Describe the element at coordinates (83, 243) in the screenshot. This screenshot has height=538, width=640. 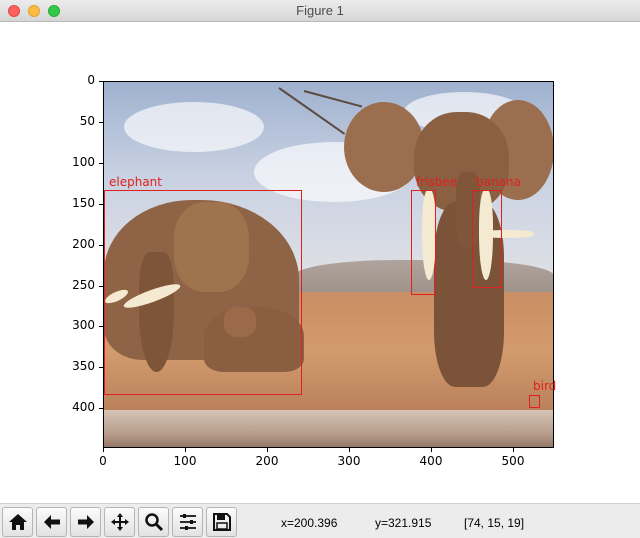
I see `y-tick-label: 200` at that location.